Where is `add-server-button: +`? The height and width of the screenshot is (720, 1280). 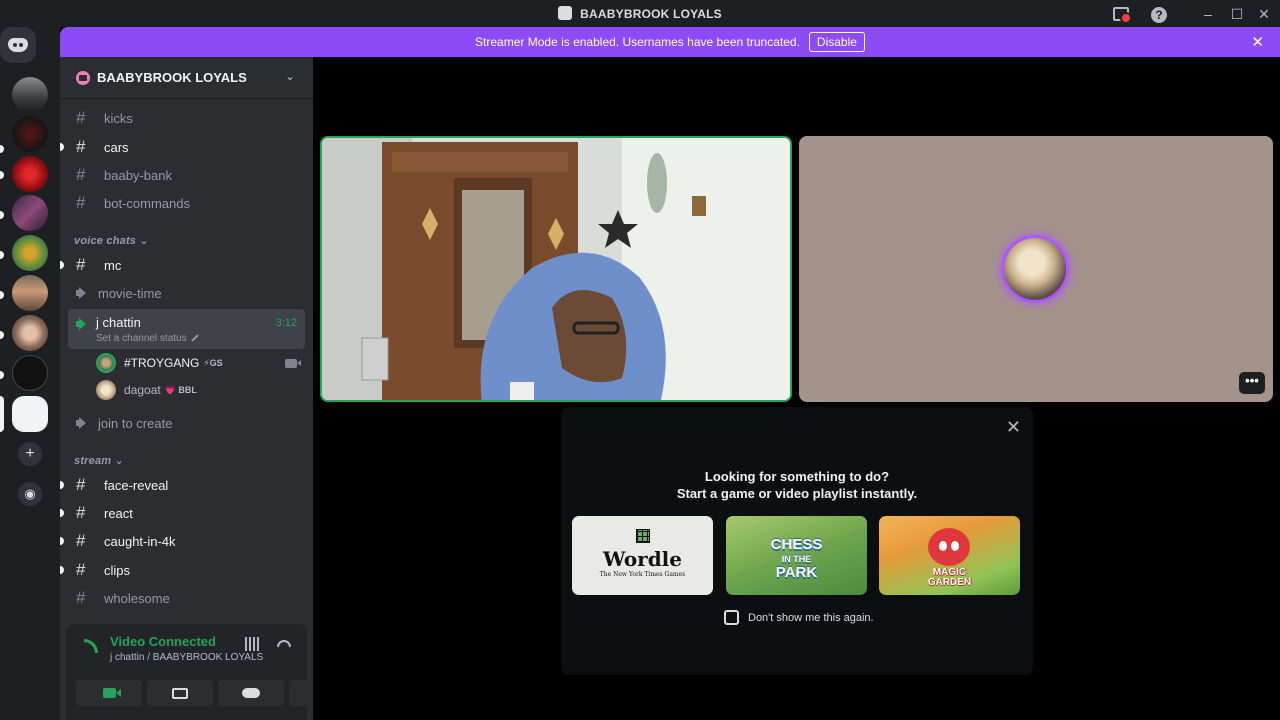
add-server-button: + is located at coordinates (30, 454).